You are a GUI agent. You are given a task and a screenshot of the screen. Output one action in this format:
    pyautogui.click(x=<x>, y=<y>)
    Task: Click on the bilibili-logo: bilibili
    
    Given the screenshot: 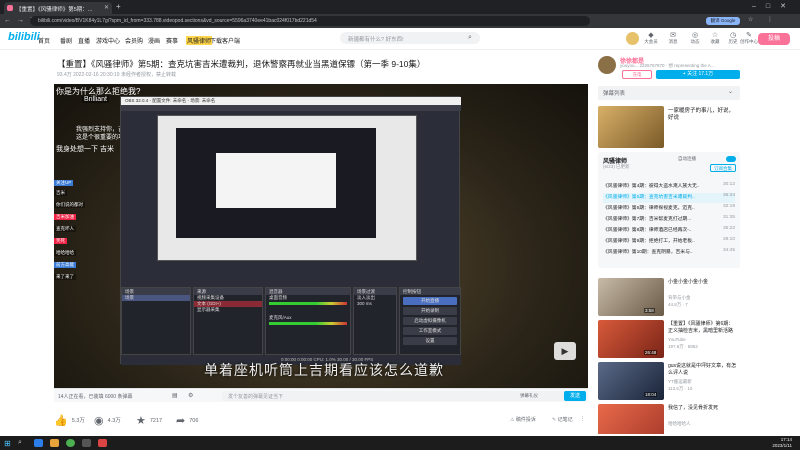 What is the action you would take?
    pyautogui.click(x=24, y=37)
    